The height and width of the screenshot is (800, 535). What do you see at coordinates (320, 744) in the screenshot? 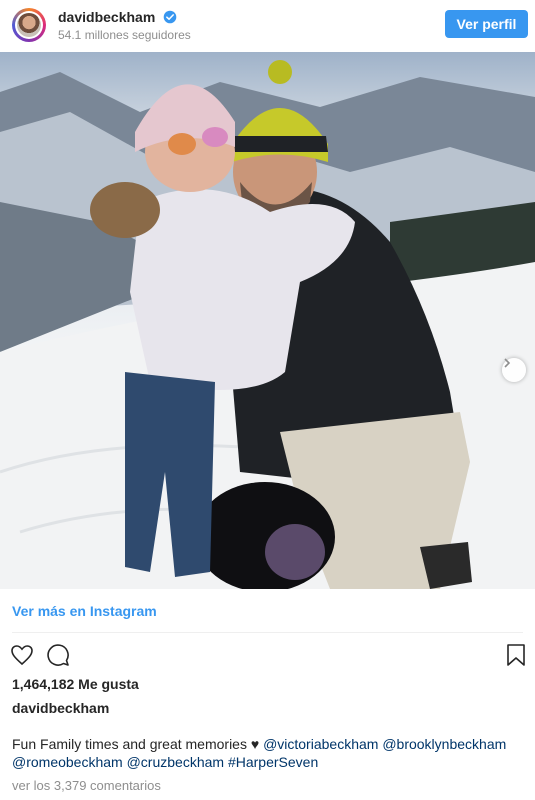
I see `mention-link: @victoriabeckham` at bounding box center [320, 744].